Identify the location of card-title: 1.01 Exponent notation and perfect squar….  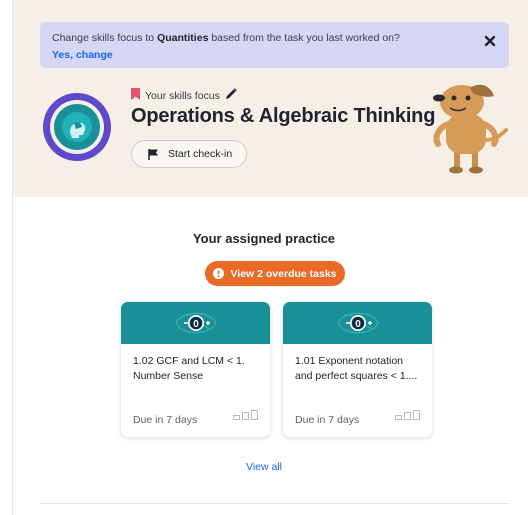
(356, 368).